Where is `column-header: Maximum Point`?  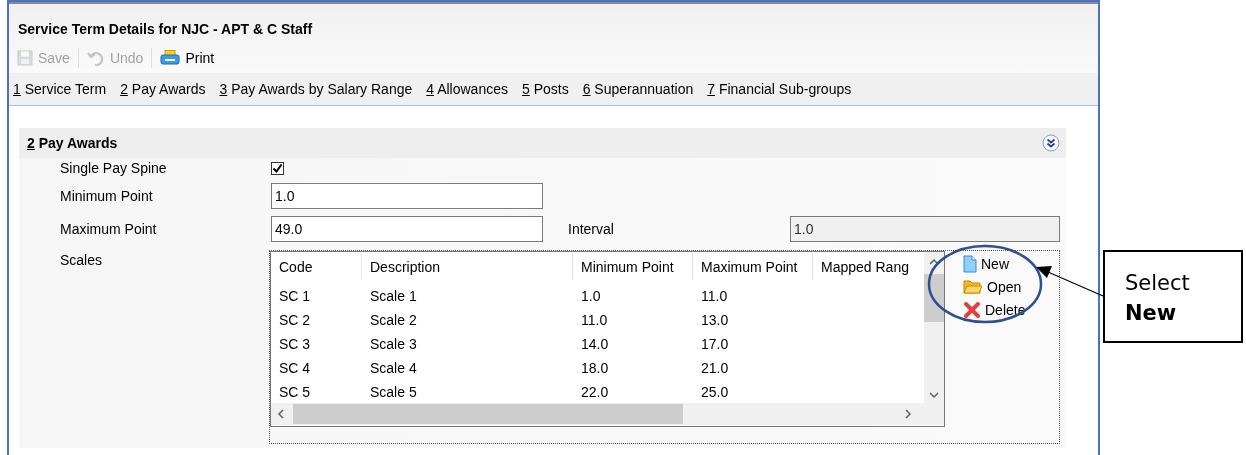 column-header: Maximum Point is located at coordinates (753, 267).